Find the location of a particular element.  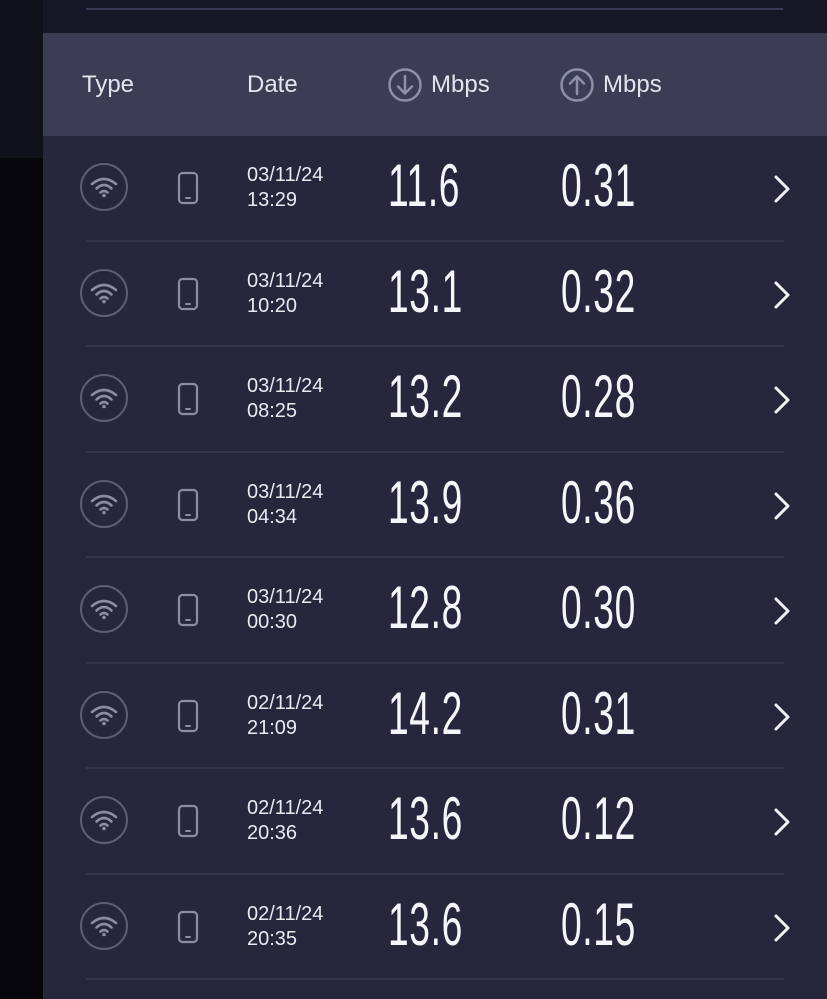

date-label: Date is located at coordinates (272, 84).